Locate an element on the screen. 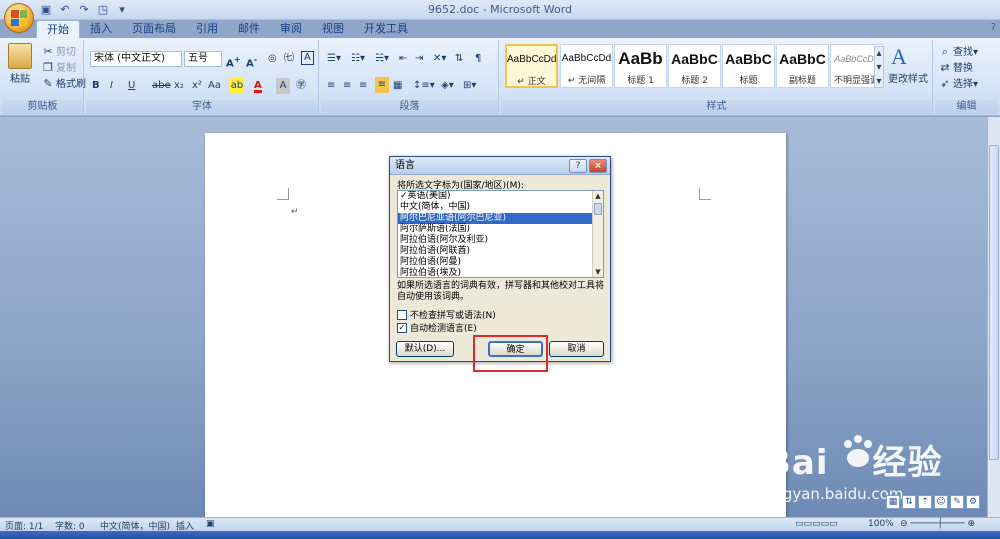  tab-view: 视图 is located at coordinates (333, 29).